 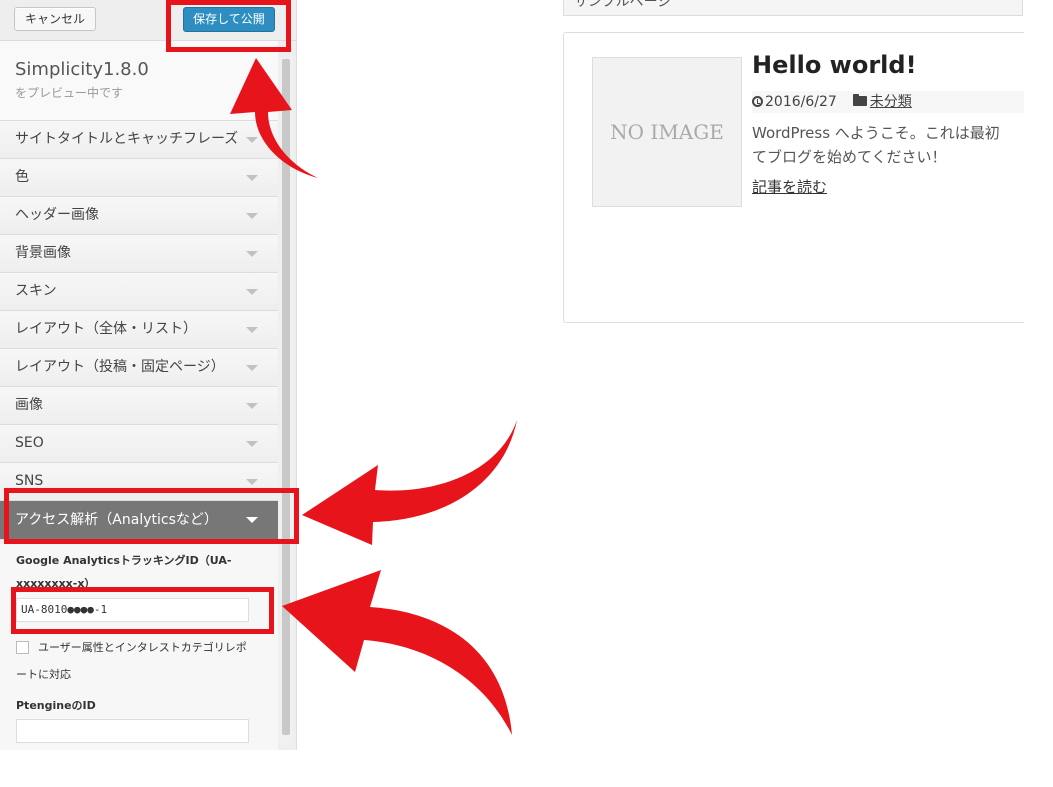 I want to click on clock-icon, so click(x=757, y=101).